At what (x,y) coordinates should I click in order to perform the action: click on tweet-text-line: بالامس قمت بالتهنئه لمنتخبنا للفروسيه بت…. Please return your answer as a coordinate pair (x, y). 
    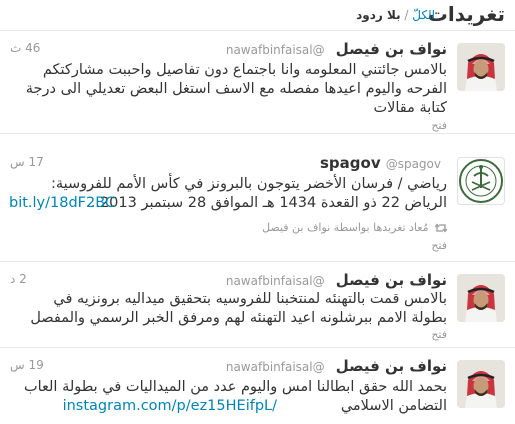
    Looking at the image, I should click on (250, 299).